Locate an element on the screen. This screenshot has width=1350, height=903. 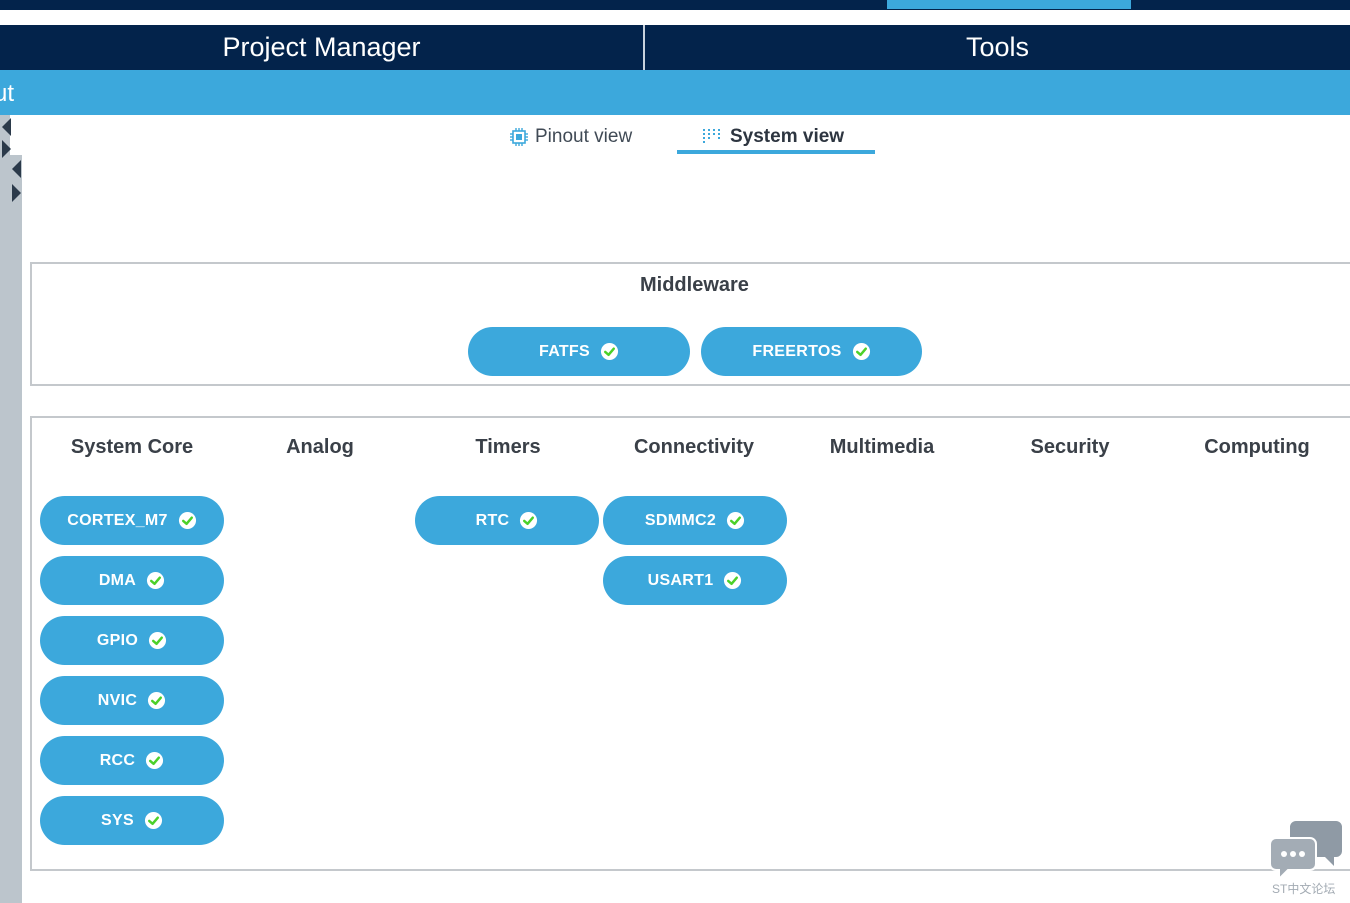
peripheral-button-cortex-m7: CORTEX_M7 is located at coordinates (132, 520).